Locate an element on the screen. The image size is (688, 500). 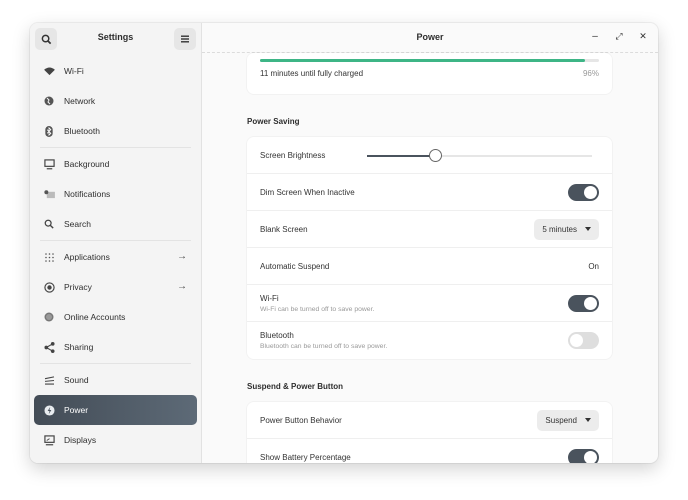
close-button: ✕ is located at coordinates (643, 36).